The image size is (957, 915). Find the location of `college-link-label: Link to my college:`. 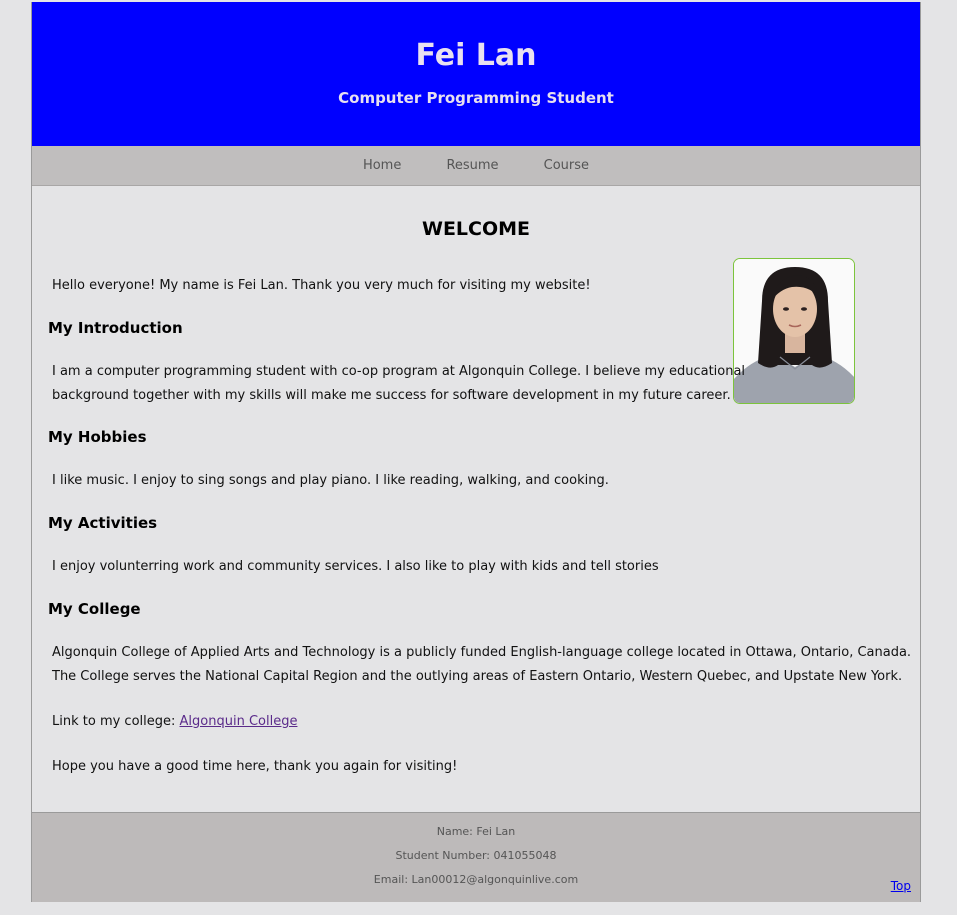

college-link-label: Link to my college: is located at coordinates (116, 721).